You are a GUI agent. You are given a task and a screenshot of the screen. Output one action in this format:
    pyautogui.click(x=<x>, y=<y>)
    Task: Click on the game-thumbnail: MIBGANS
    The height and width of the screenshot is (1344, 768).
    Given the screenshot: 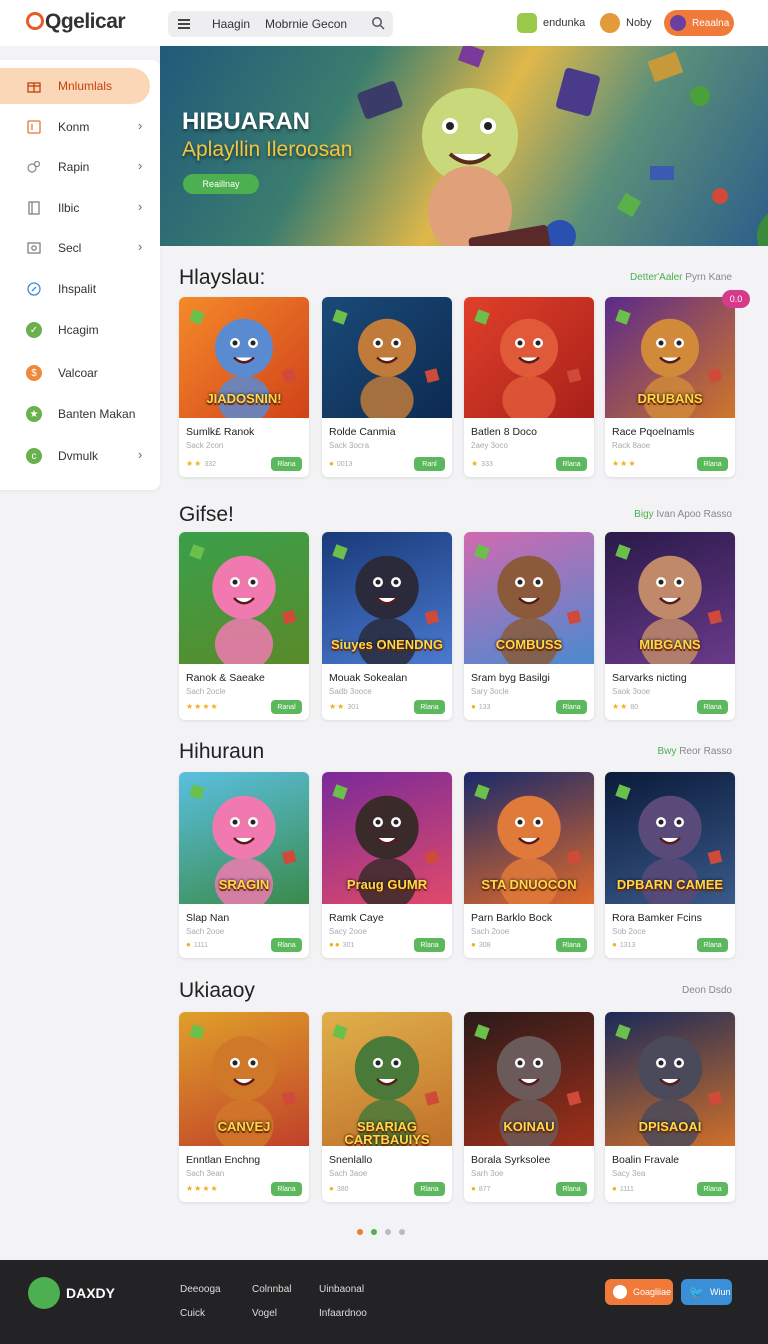 What is the action you would take?
    pyautogui.click(x=670, y=598)
    